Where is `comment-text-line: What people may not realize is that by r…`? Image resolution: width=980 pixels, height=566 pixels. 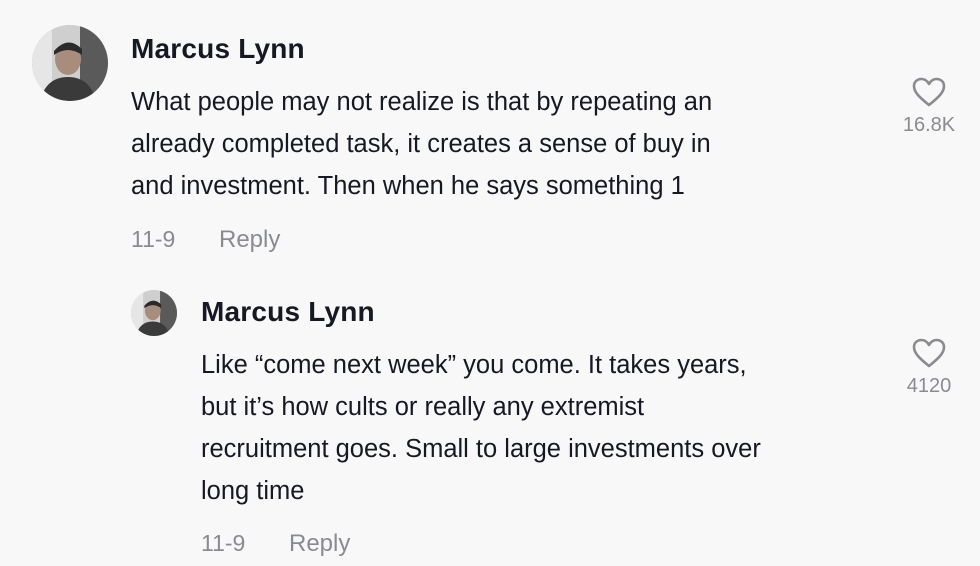 comment-text-line: What people may not realize is that by r… is located at coordinates (422, 102).